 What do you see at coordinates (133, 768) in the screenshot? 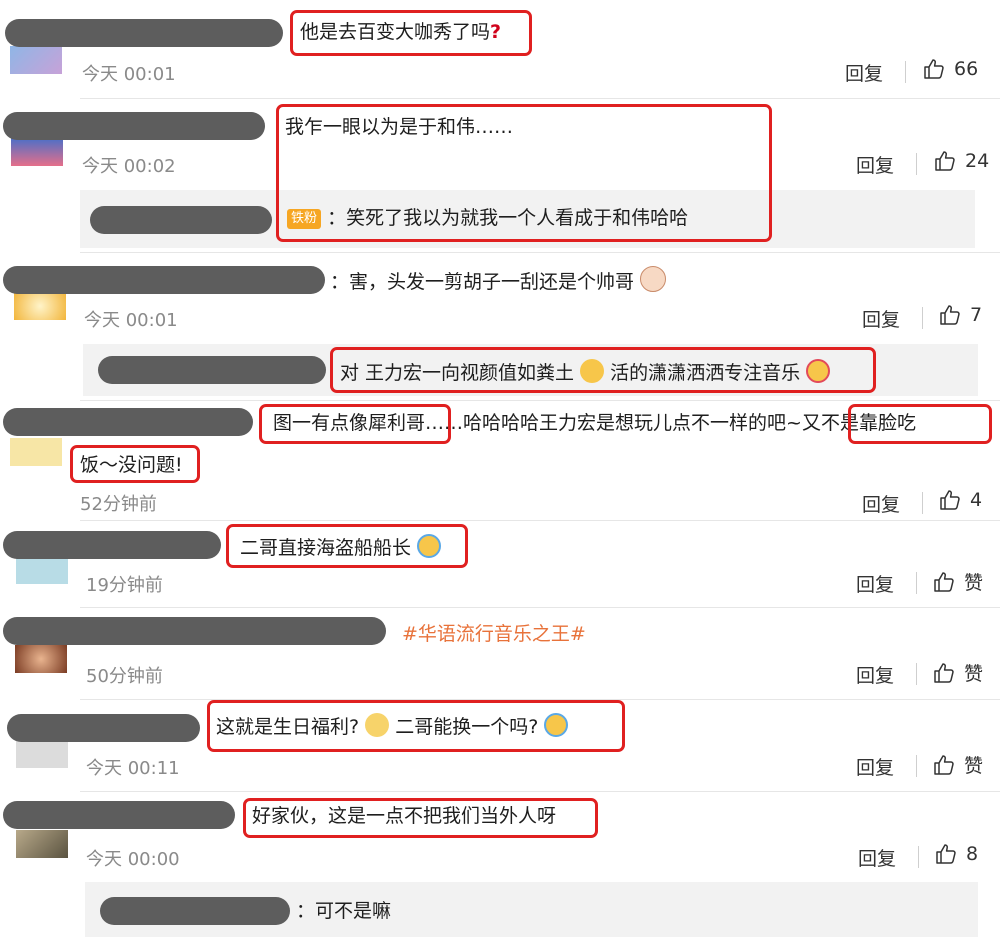
I see `timestamp: 今天 00:11` at bounding box center [133, 768].